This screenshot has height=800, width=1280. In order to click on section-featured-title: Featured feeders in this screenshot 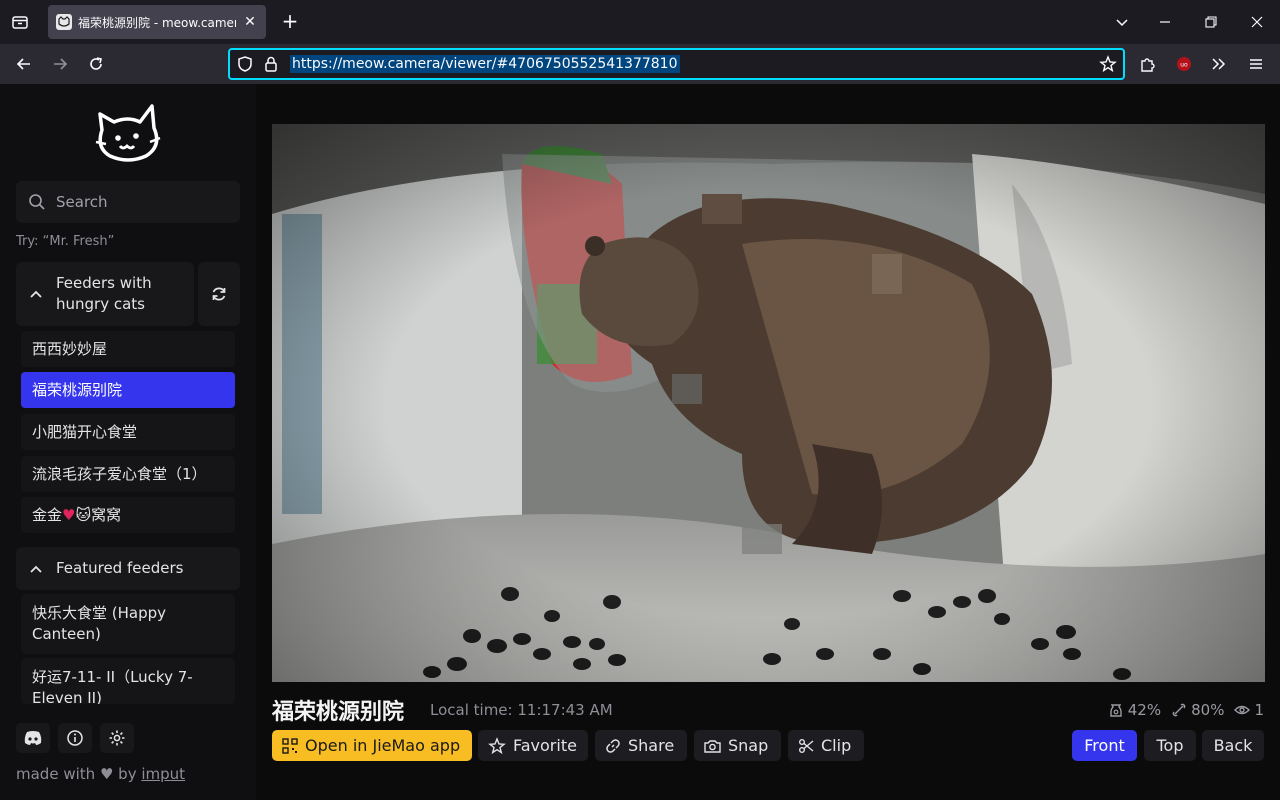, I will do `click(120, 568)`.